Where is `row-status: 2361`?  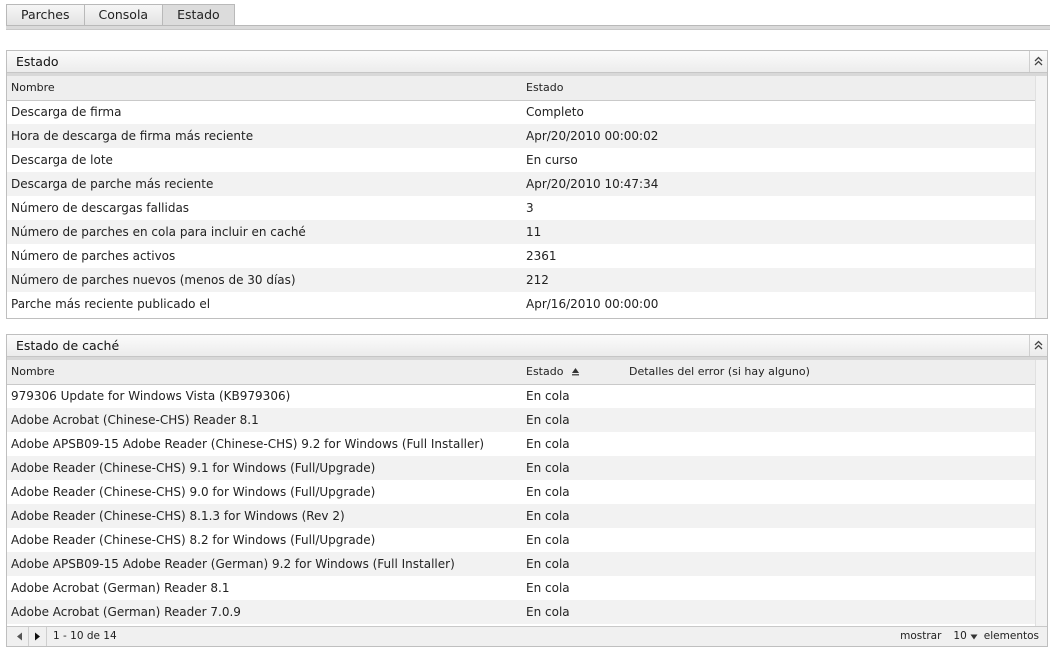
row-status: 2361 is located at coordinates (541, 256).